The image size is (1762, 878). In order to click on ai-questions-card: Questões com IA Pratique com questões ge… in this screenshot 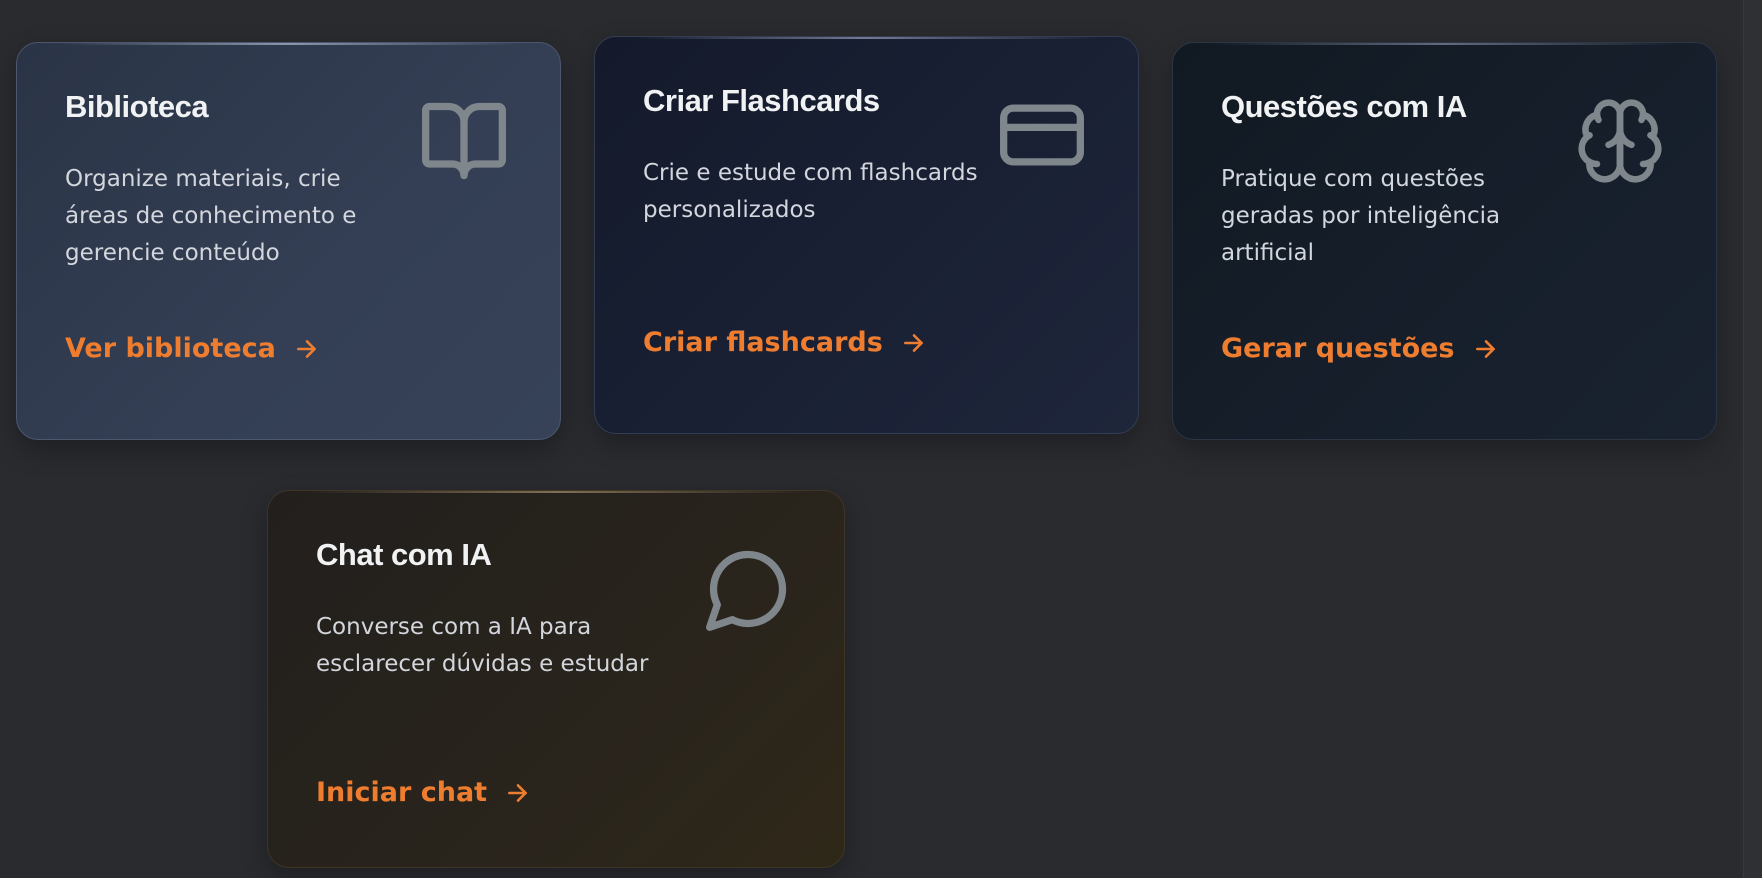, I will do `click(1444, 241)`.